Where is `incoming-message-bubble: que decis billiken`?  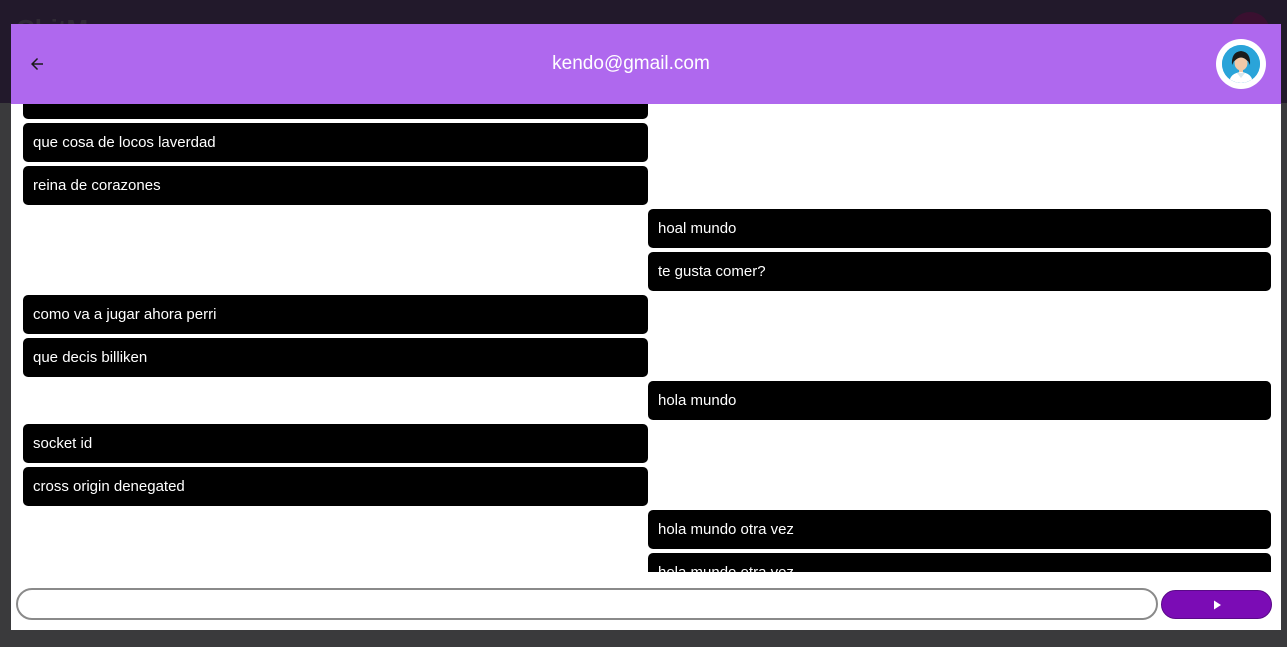 incoming-message-bubble: que decis billiken is located at coordinates (335, 357).